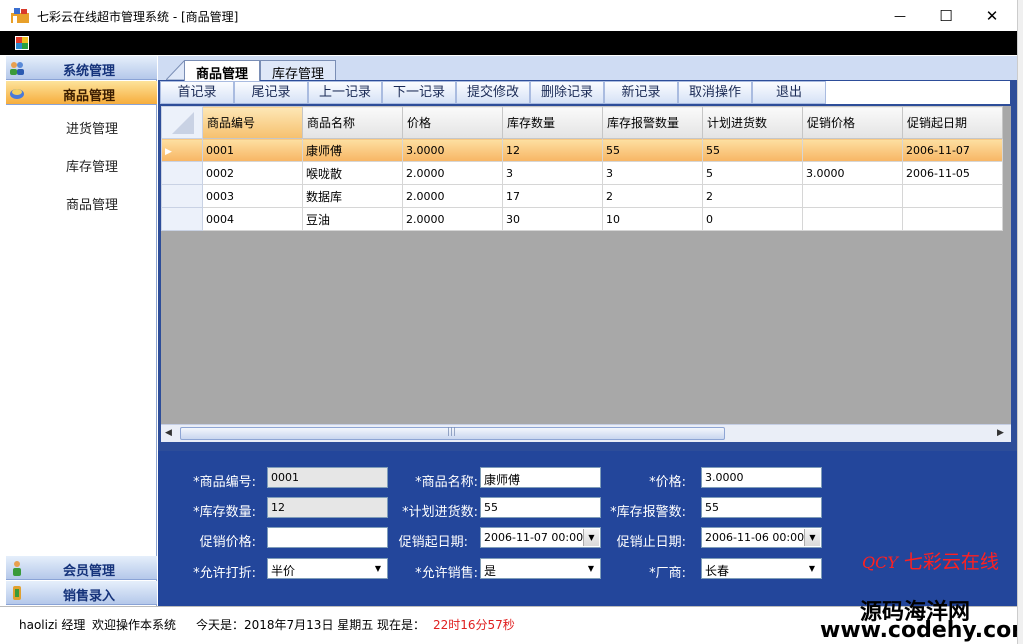 The width and height of the screenshot is (1023, 644). I want to click on column-header: 促销起日期, so click(952, 122).